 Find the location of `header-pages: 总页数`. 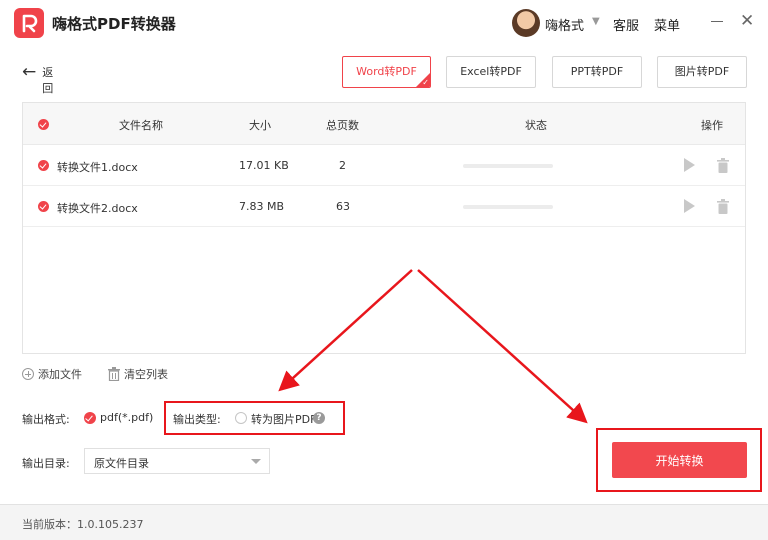

header-pages: 总页数 is located at coordinates (342, 125).